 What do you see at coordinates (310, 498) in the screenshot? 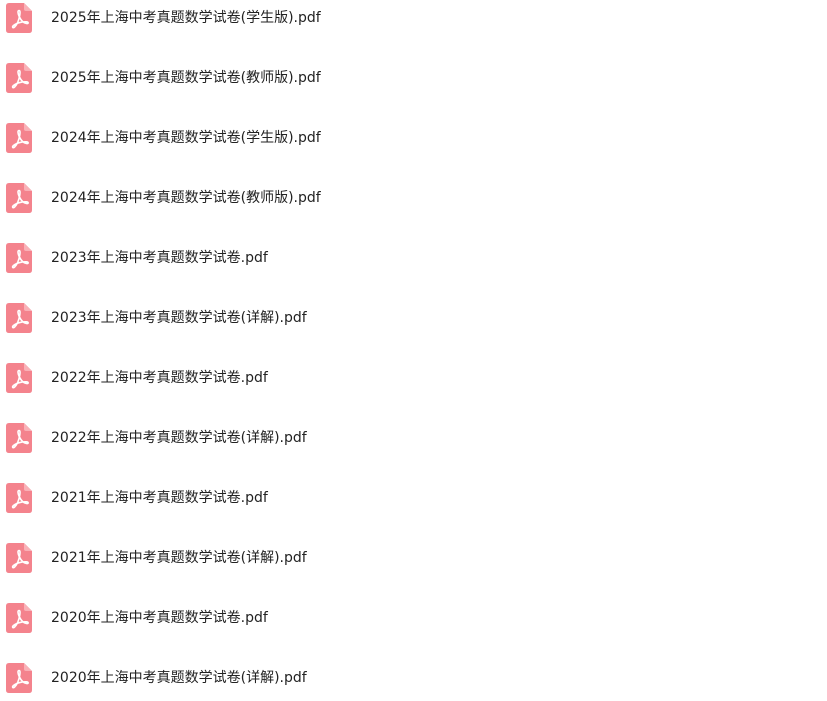
I see `file-row: 2021年上海中考真题数学试卷.pdf` at bounding box center [310, 498].